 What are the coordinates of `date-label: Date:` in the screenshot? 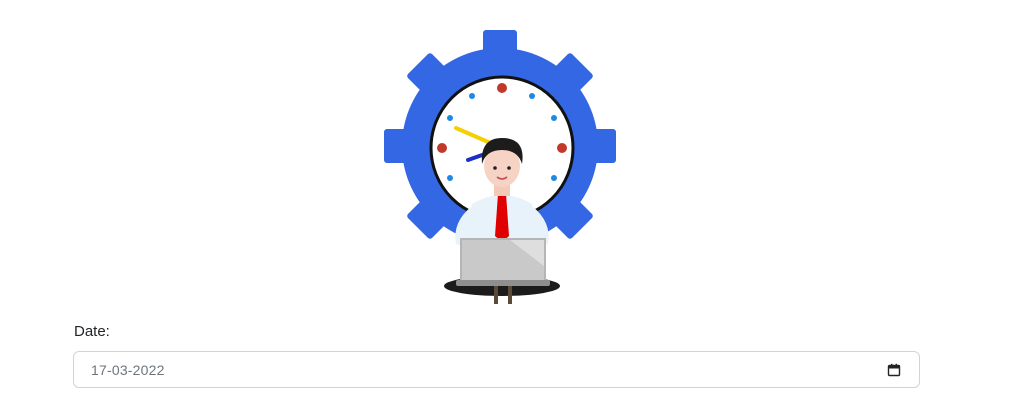 It's located at (92, 331).